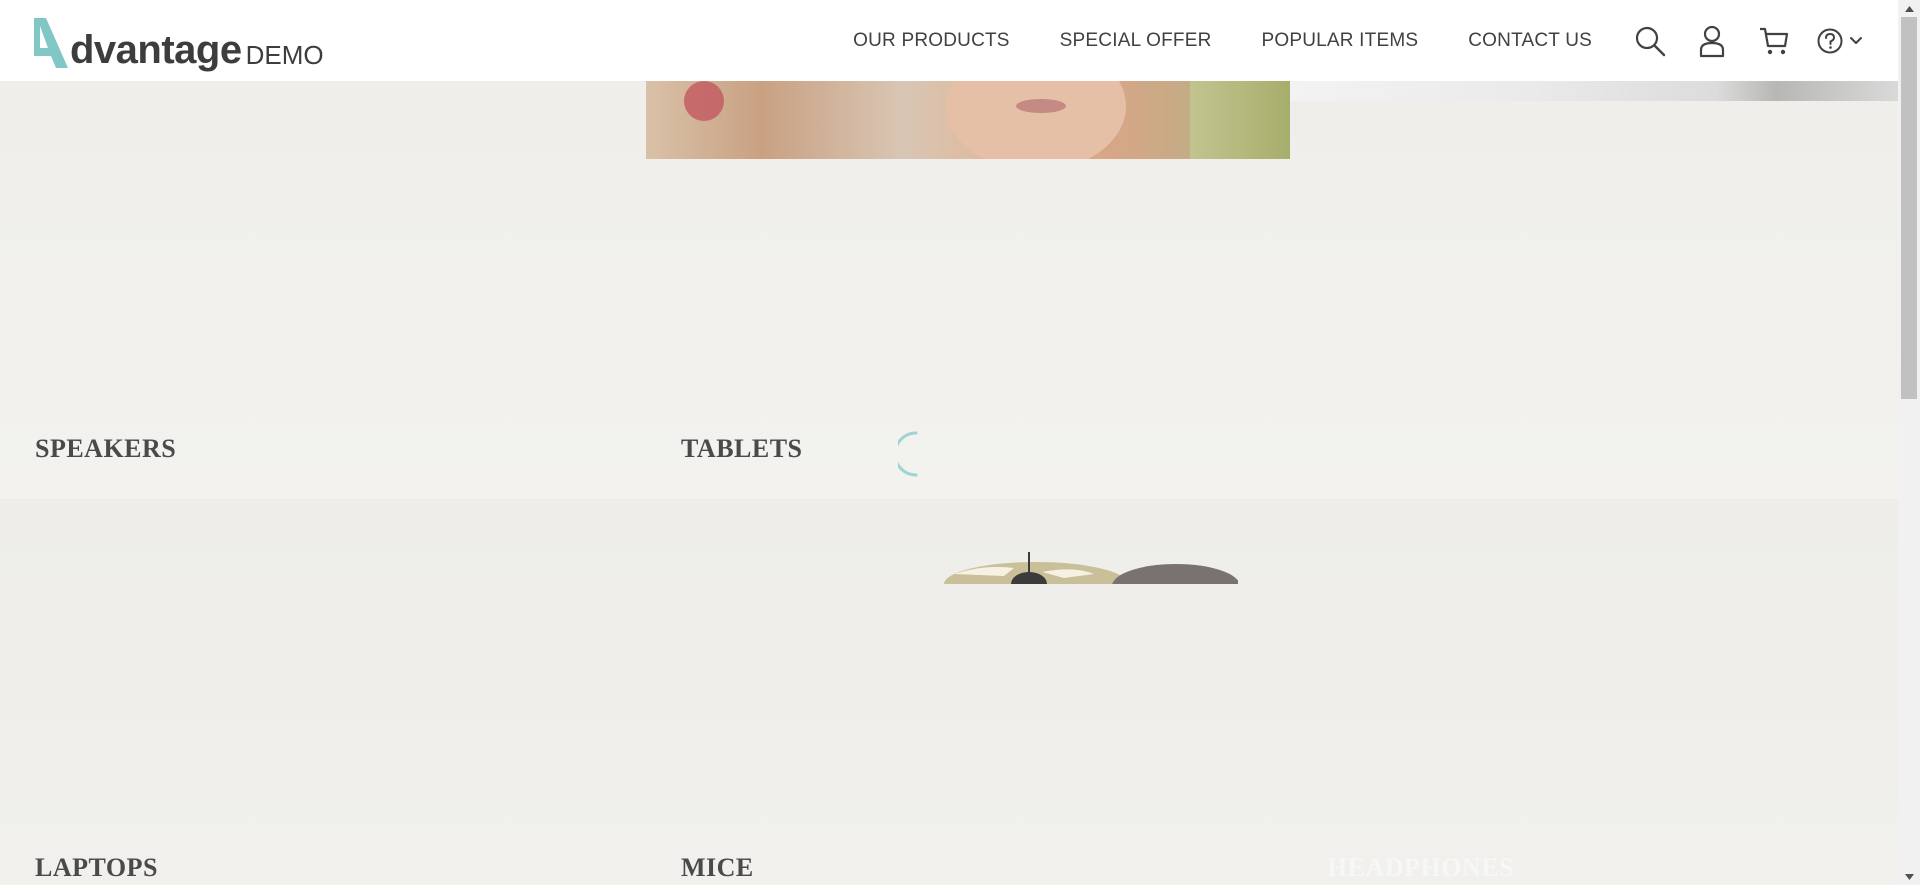  I want to click on cart-icon, so click(1774, 40).